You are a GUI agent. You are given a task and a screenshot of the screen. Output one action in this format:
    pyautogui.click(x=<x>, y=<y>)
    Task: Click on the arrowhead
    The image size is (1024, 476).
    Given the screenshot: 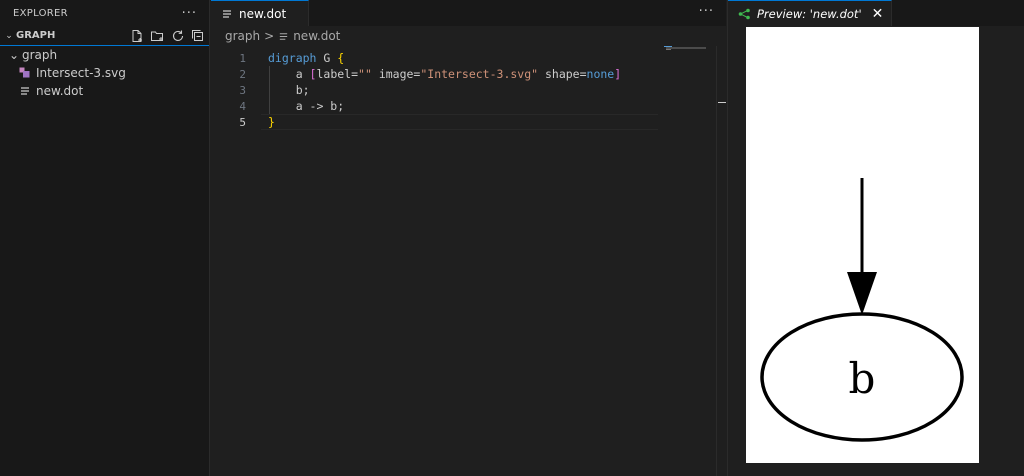 What is the action you would take?
    pyautogui.click(x=862, y=293)
    